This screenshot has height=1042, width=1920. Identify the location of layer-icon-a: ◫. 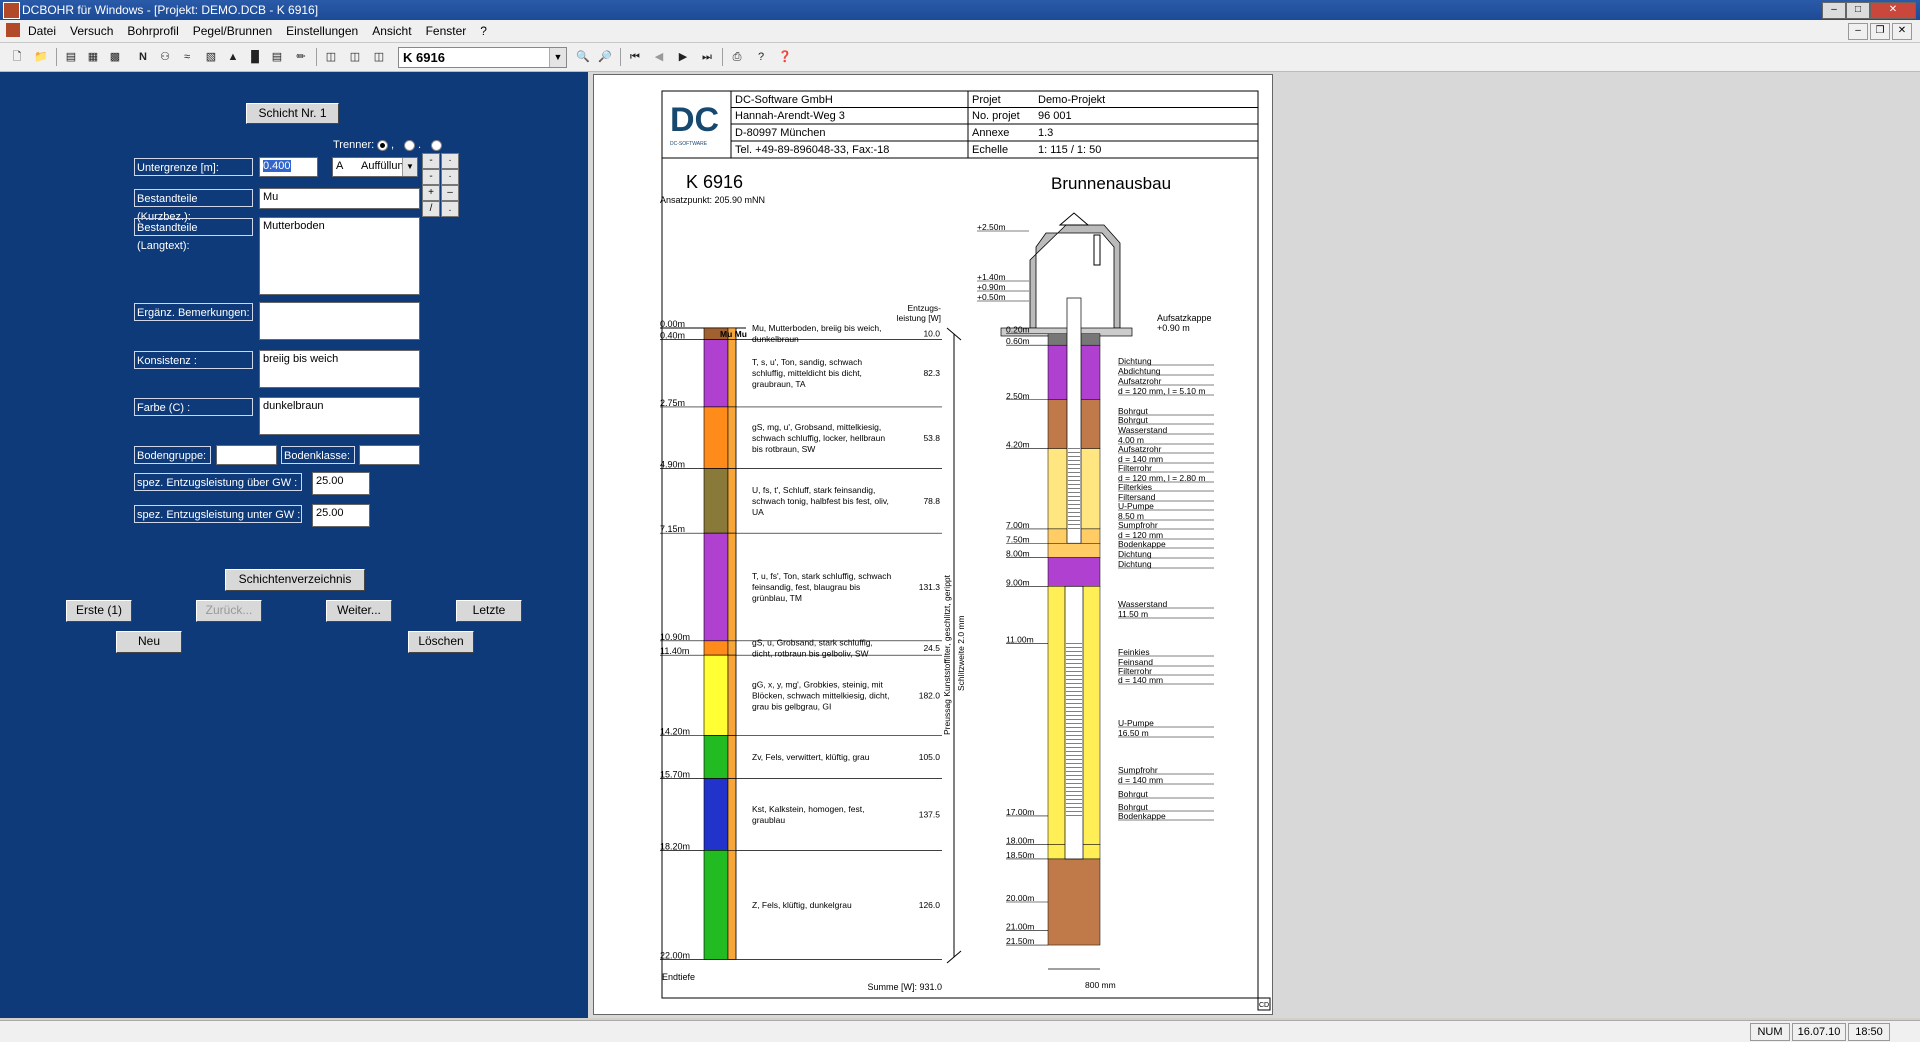
(331, 57).